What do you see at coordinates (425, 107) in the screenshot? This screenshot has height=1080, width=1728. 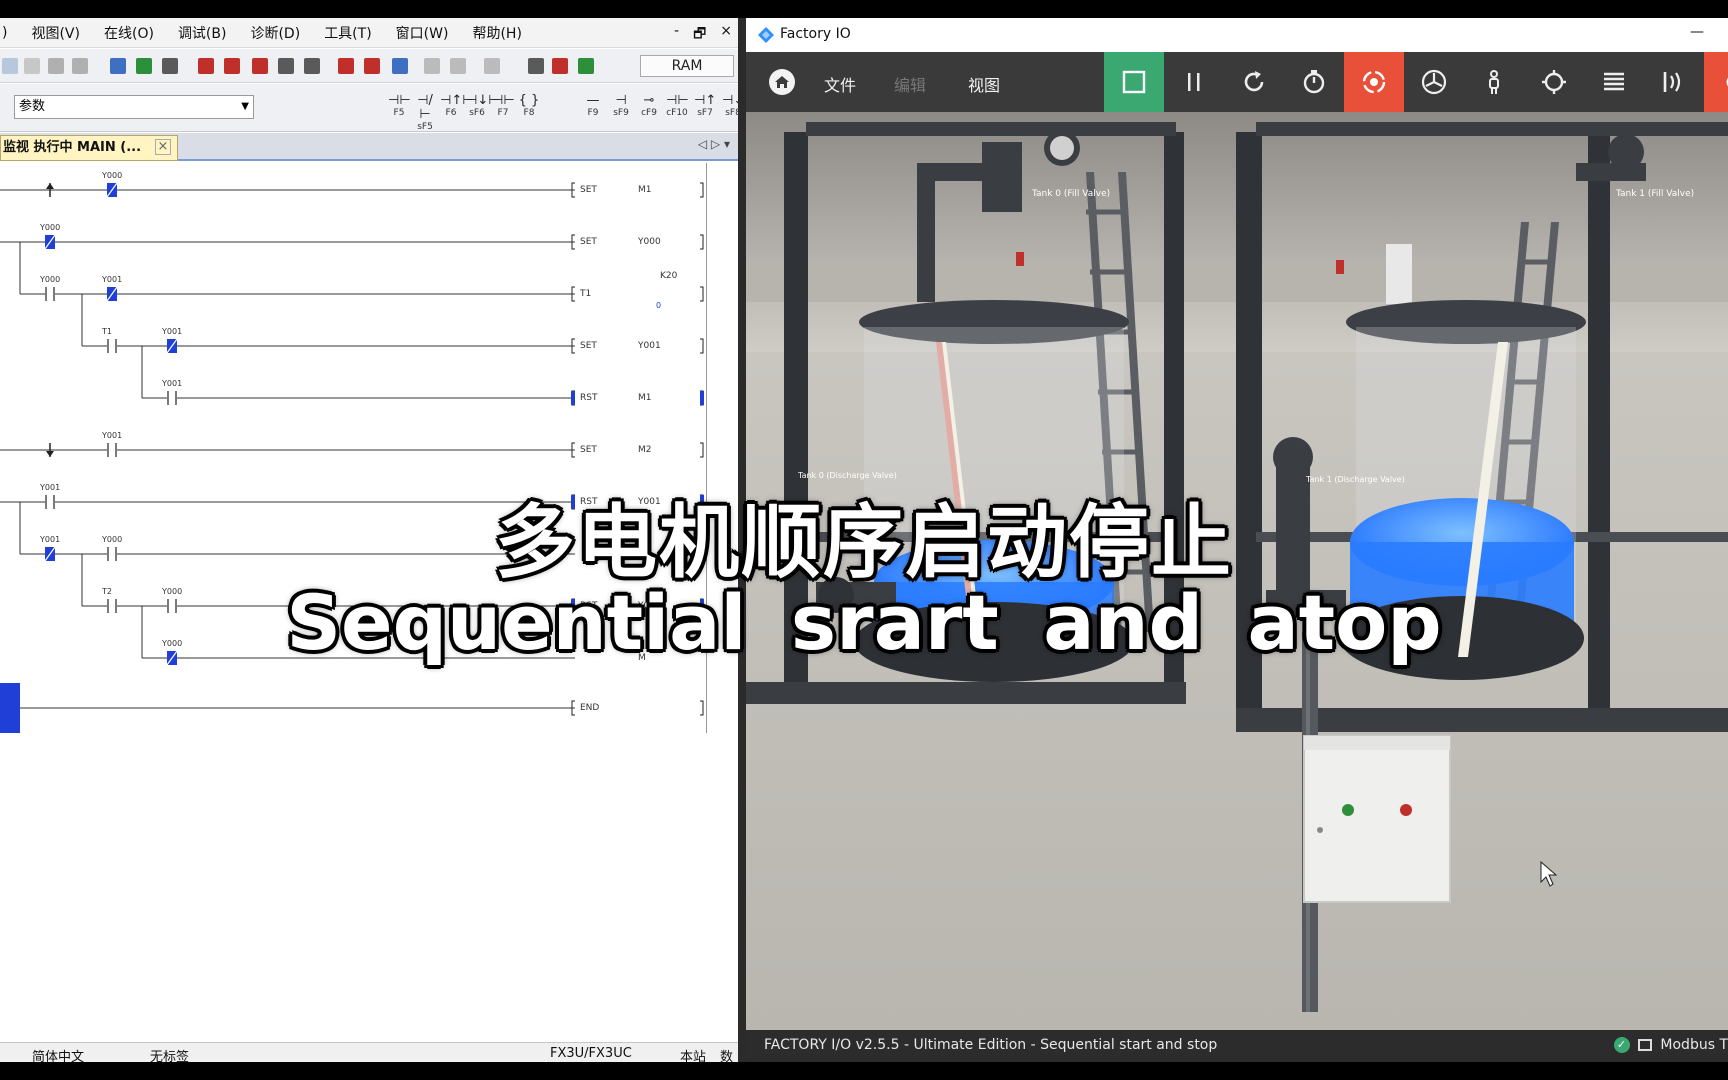 I see `ladder-symbol-icon: ⊣/⊢` at bounding box center [425, 107].